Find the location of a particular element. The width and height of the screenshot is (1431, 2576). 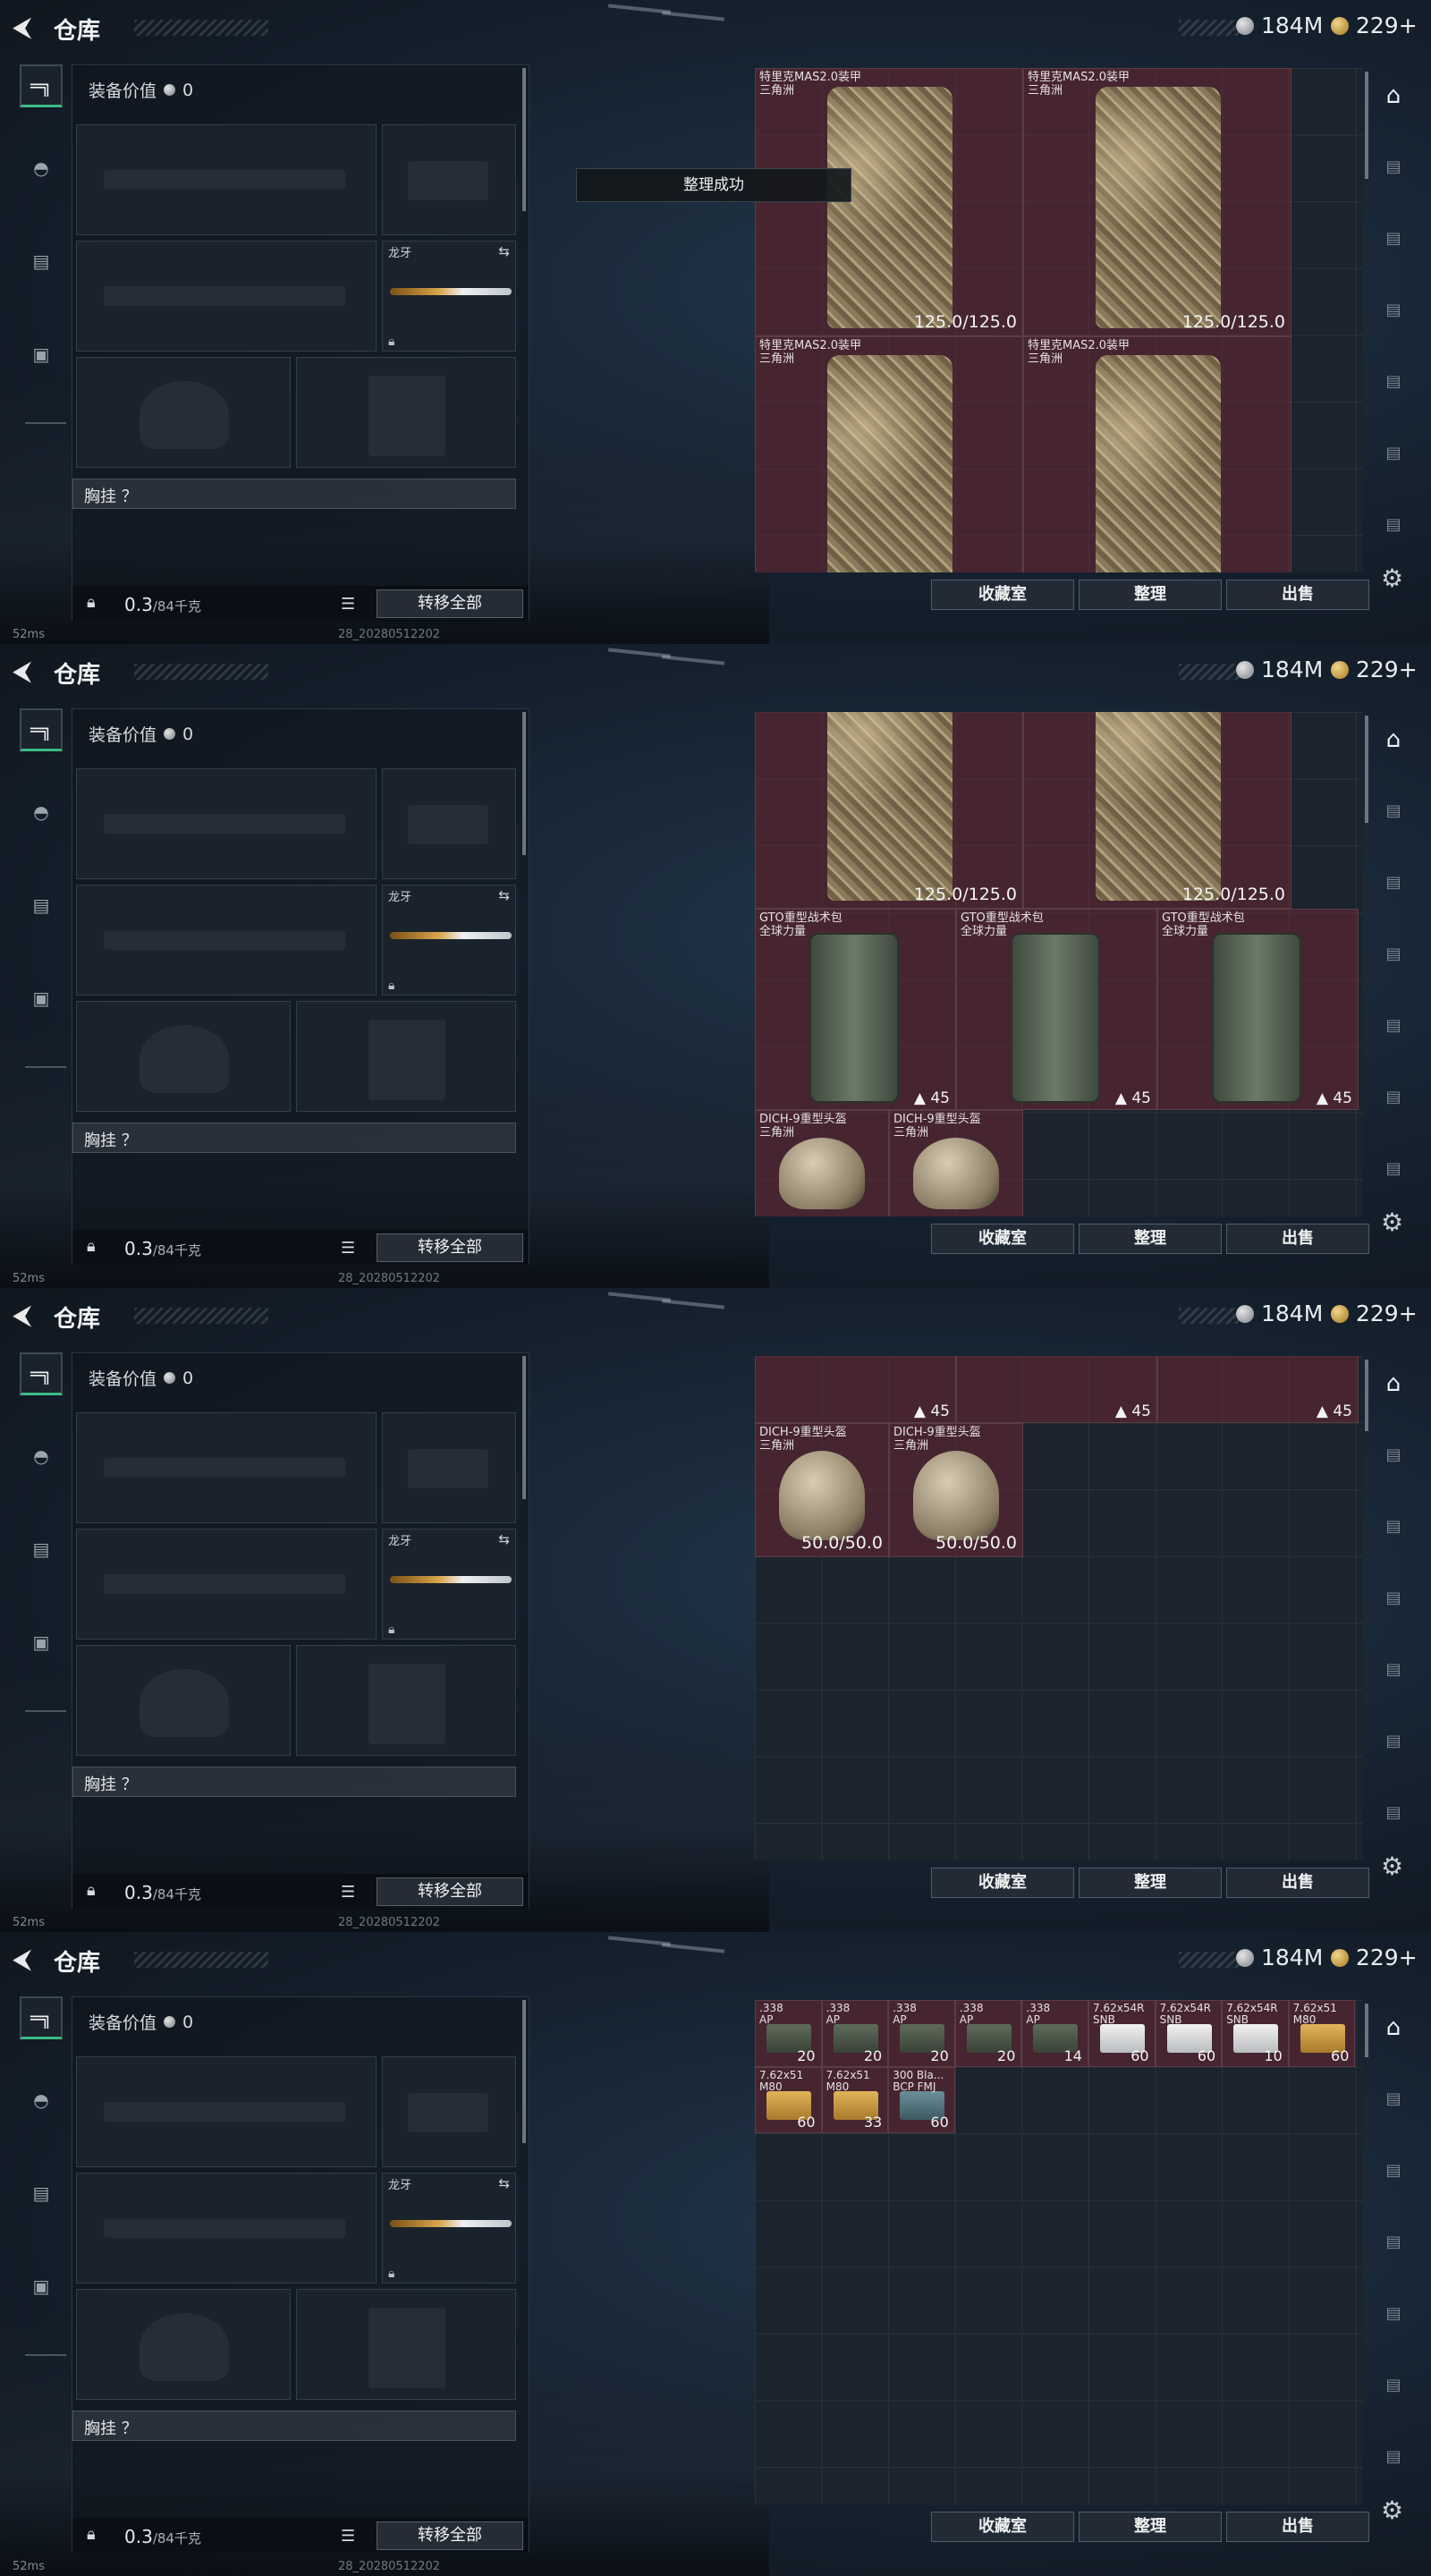

ammo-item: 7.62x54R SNB 60 is located at coordinates (1189, 2033).